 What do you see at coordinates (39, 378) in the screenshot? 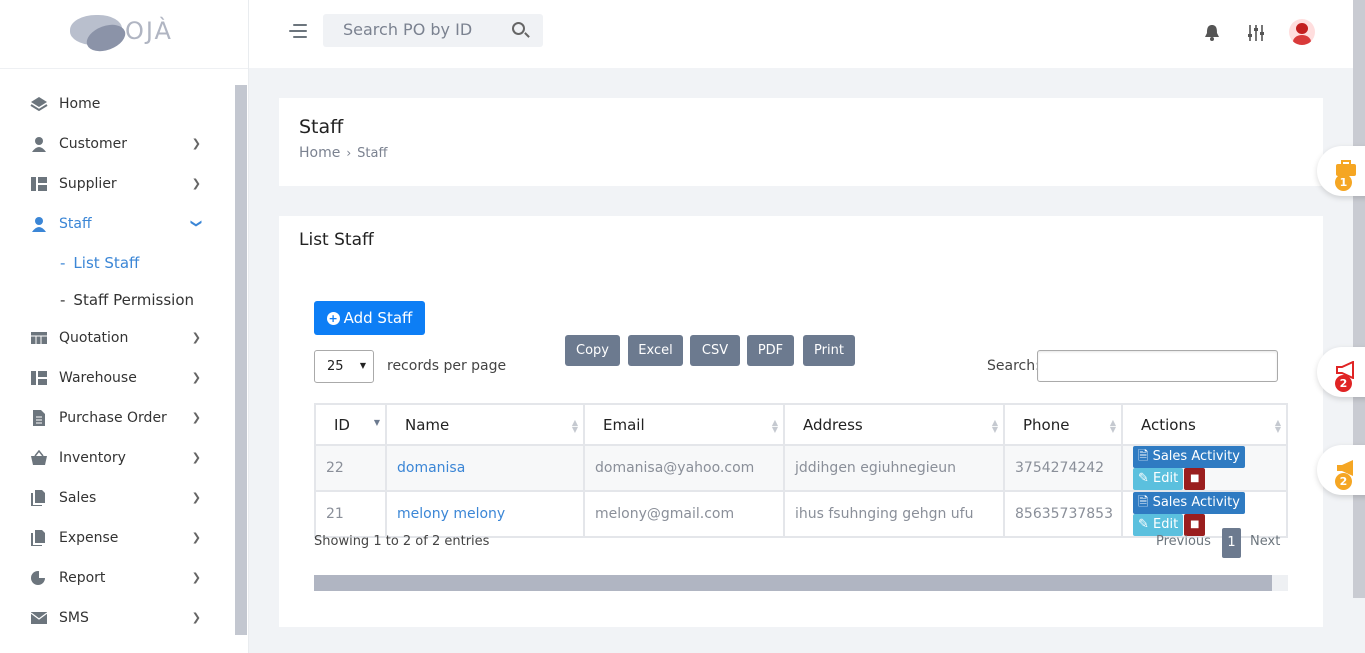
I see `columns-icon` at bounding box center [39, 378].